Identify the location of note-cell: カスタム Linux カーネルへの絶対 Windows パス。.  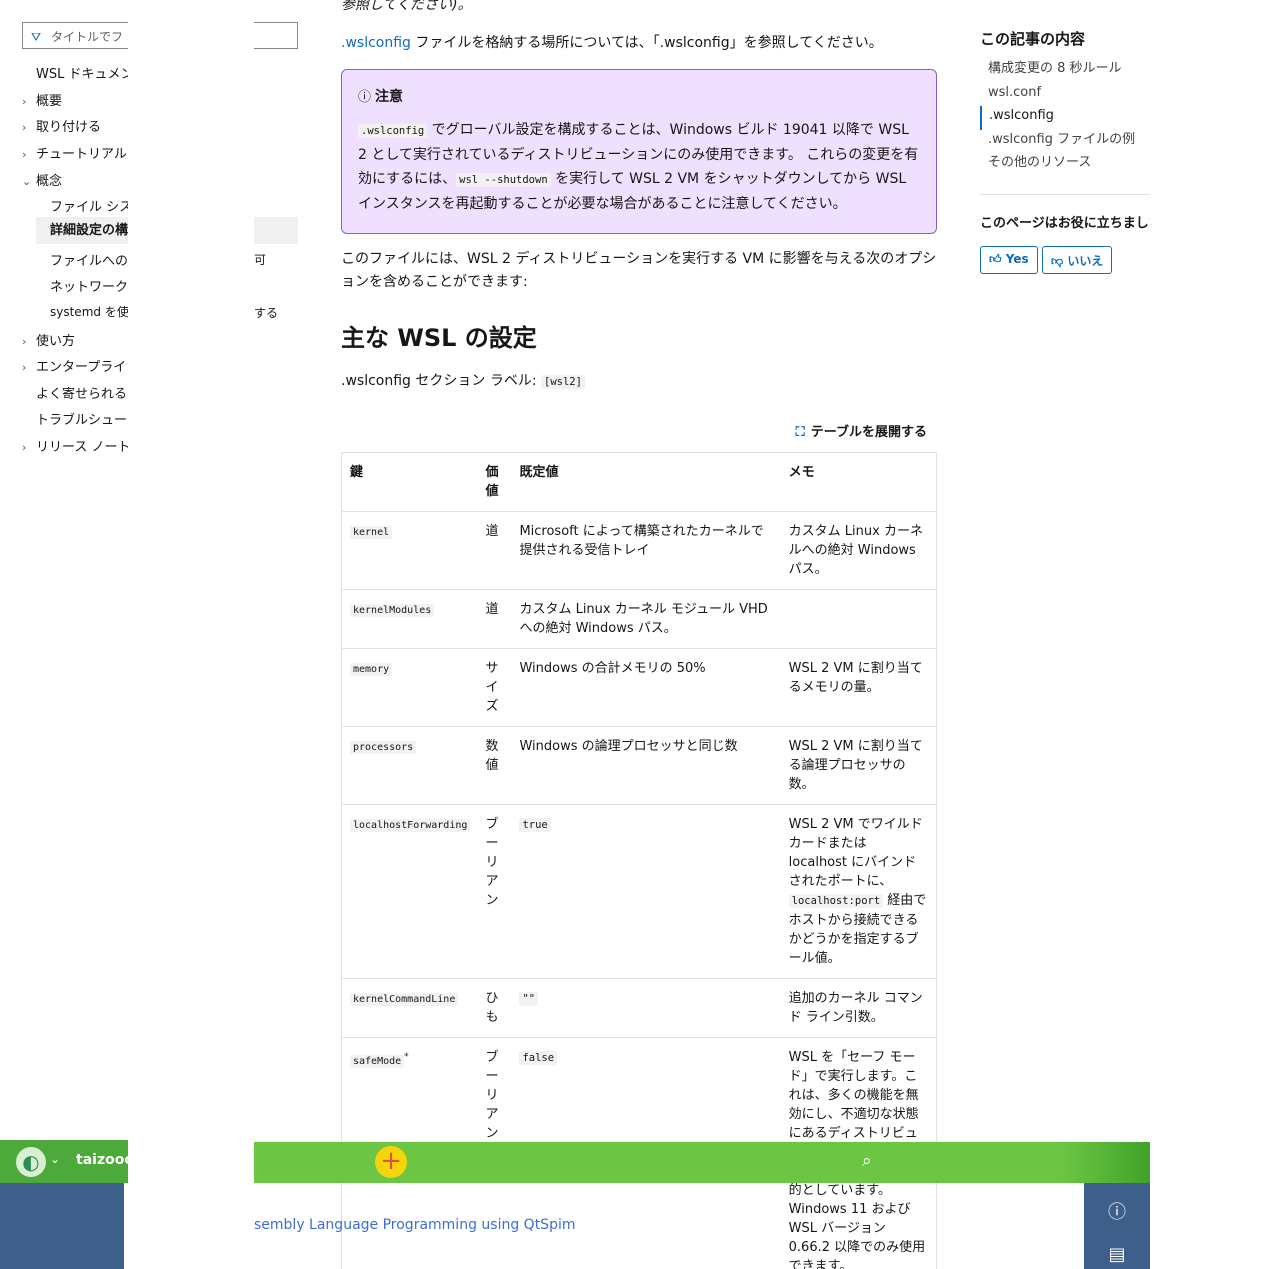
(858, 550).